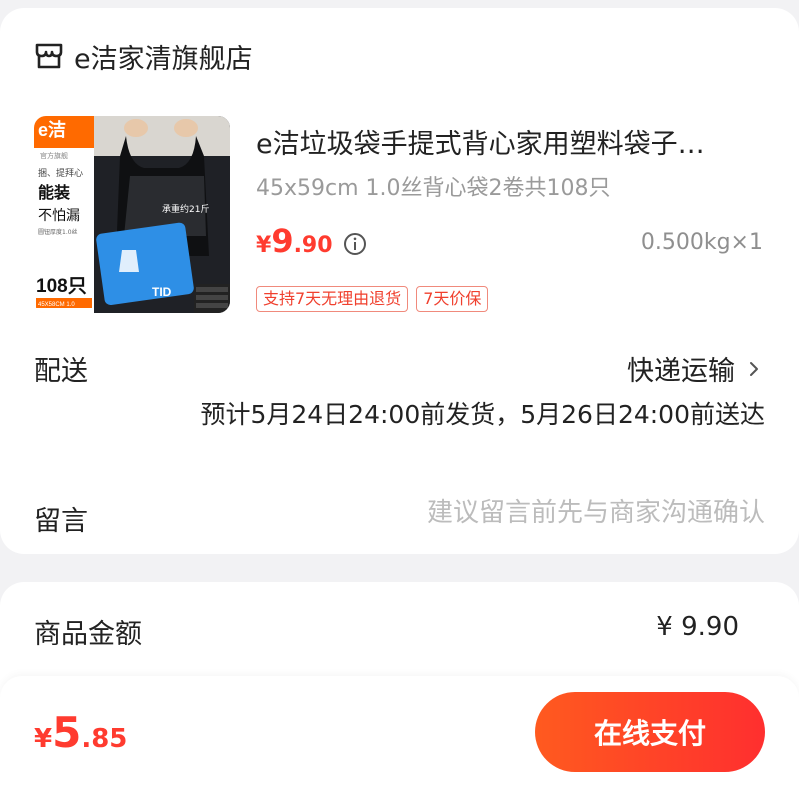  I want to click on delivery-estimate: 预计5月24日24:00前发货，5月26日24:00前送达, so click(482, 414).